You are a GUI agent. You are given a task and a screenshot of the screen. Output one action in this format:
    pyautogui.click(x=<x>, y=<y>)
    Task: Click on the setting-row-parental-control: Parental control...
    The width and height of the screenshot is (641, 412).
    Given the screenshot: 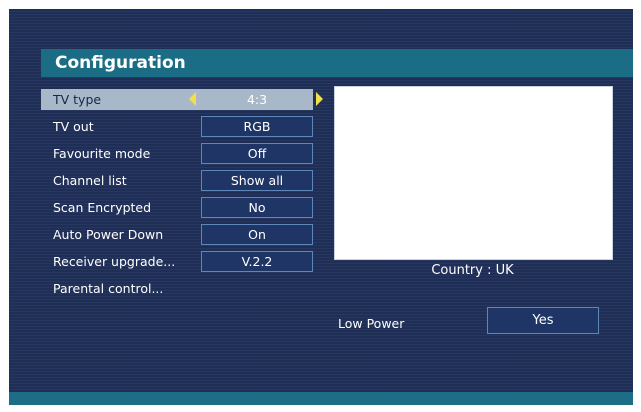 What is the action you would take?
    pyautogui.click(x=186, y=288)
    